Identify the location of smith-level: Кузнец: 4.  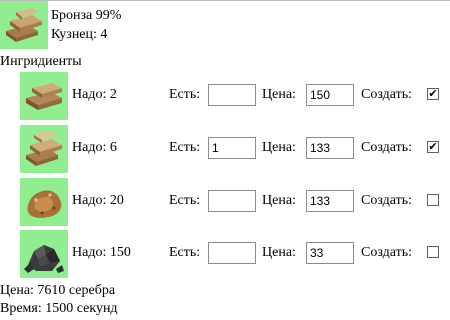
(79, 34).